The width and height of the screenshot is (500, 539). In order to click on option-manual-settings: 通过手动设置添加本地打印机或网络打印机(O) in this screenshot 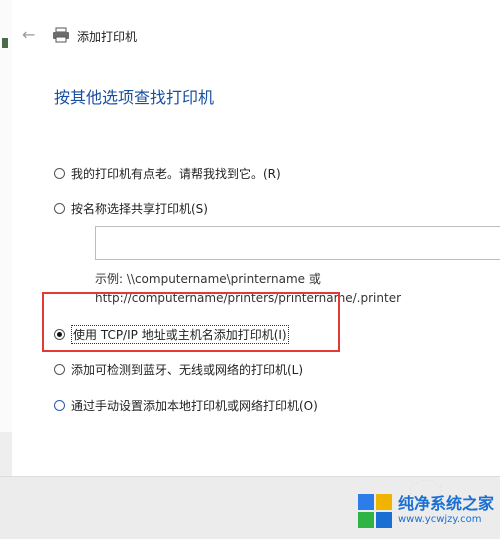, I will do `click(186, 405)`.